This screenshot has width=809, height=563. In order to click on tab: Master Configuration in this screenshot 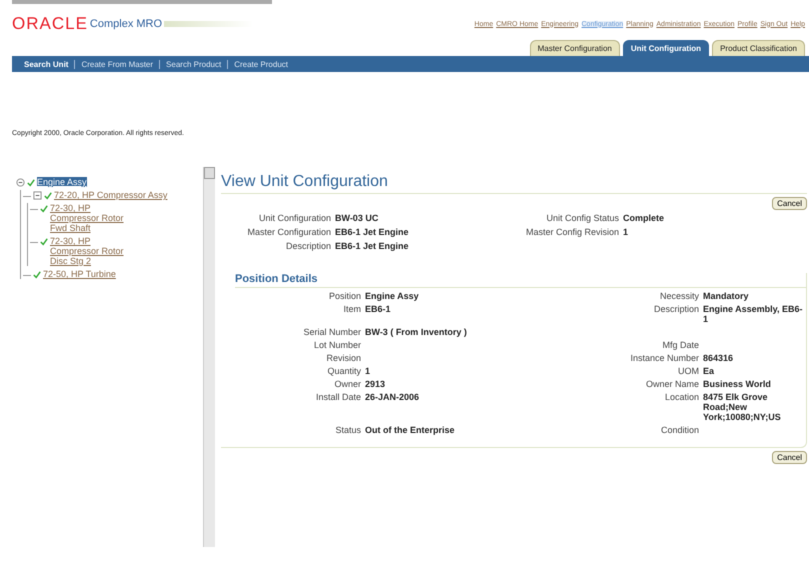, I will do `click(575, 48)`.